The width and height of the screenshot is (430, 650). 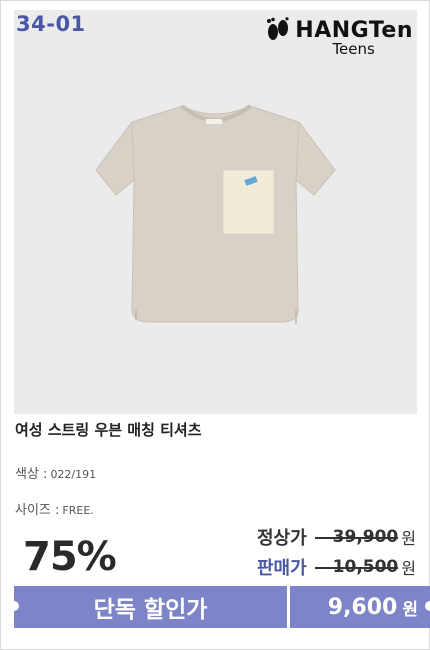 I want to click on brand-logo: HANGTen Teens, so click(x=339, y=37).